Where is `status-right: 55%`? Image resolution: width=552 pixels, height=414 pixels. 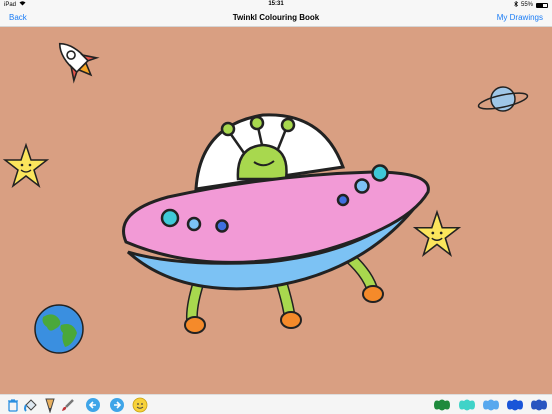
status-right: 55% is located at coordinates (531, 4).